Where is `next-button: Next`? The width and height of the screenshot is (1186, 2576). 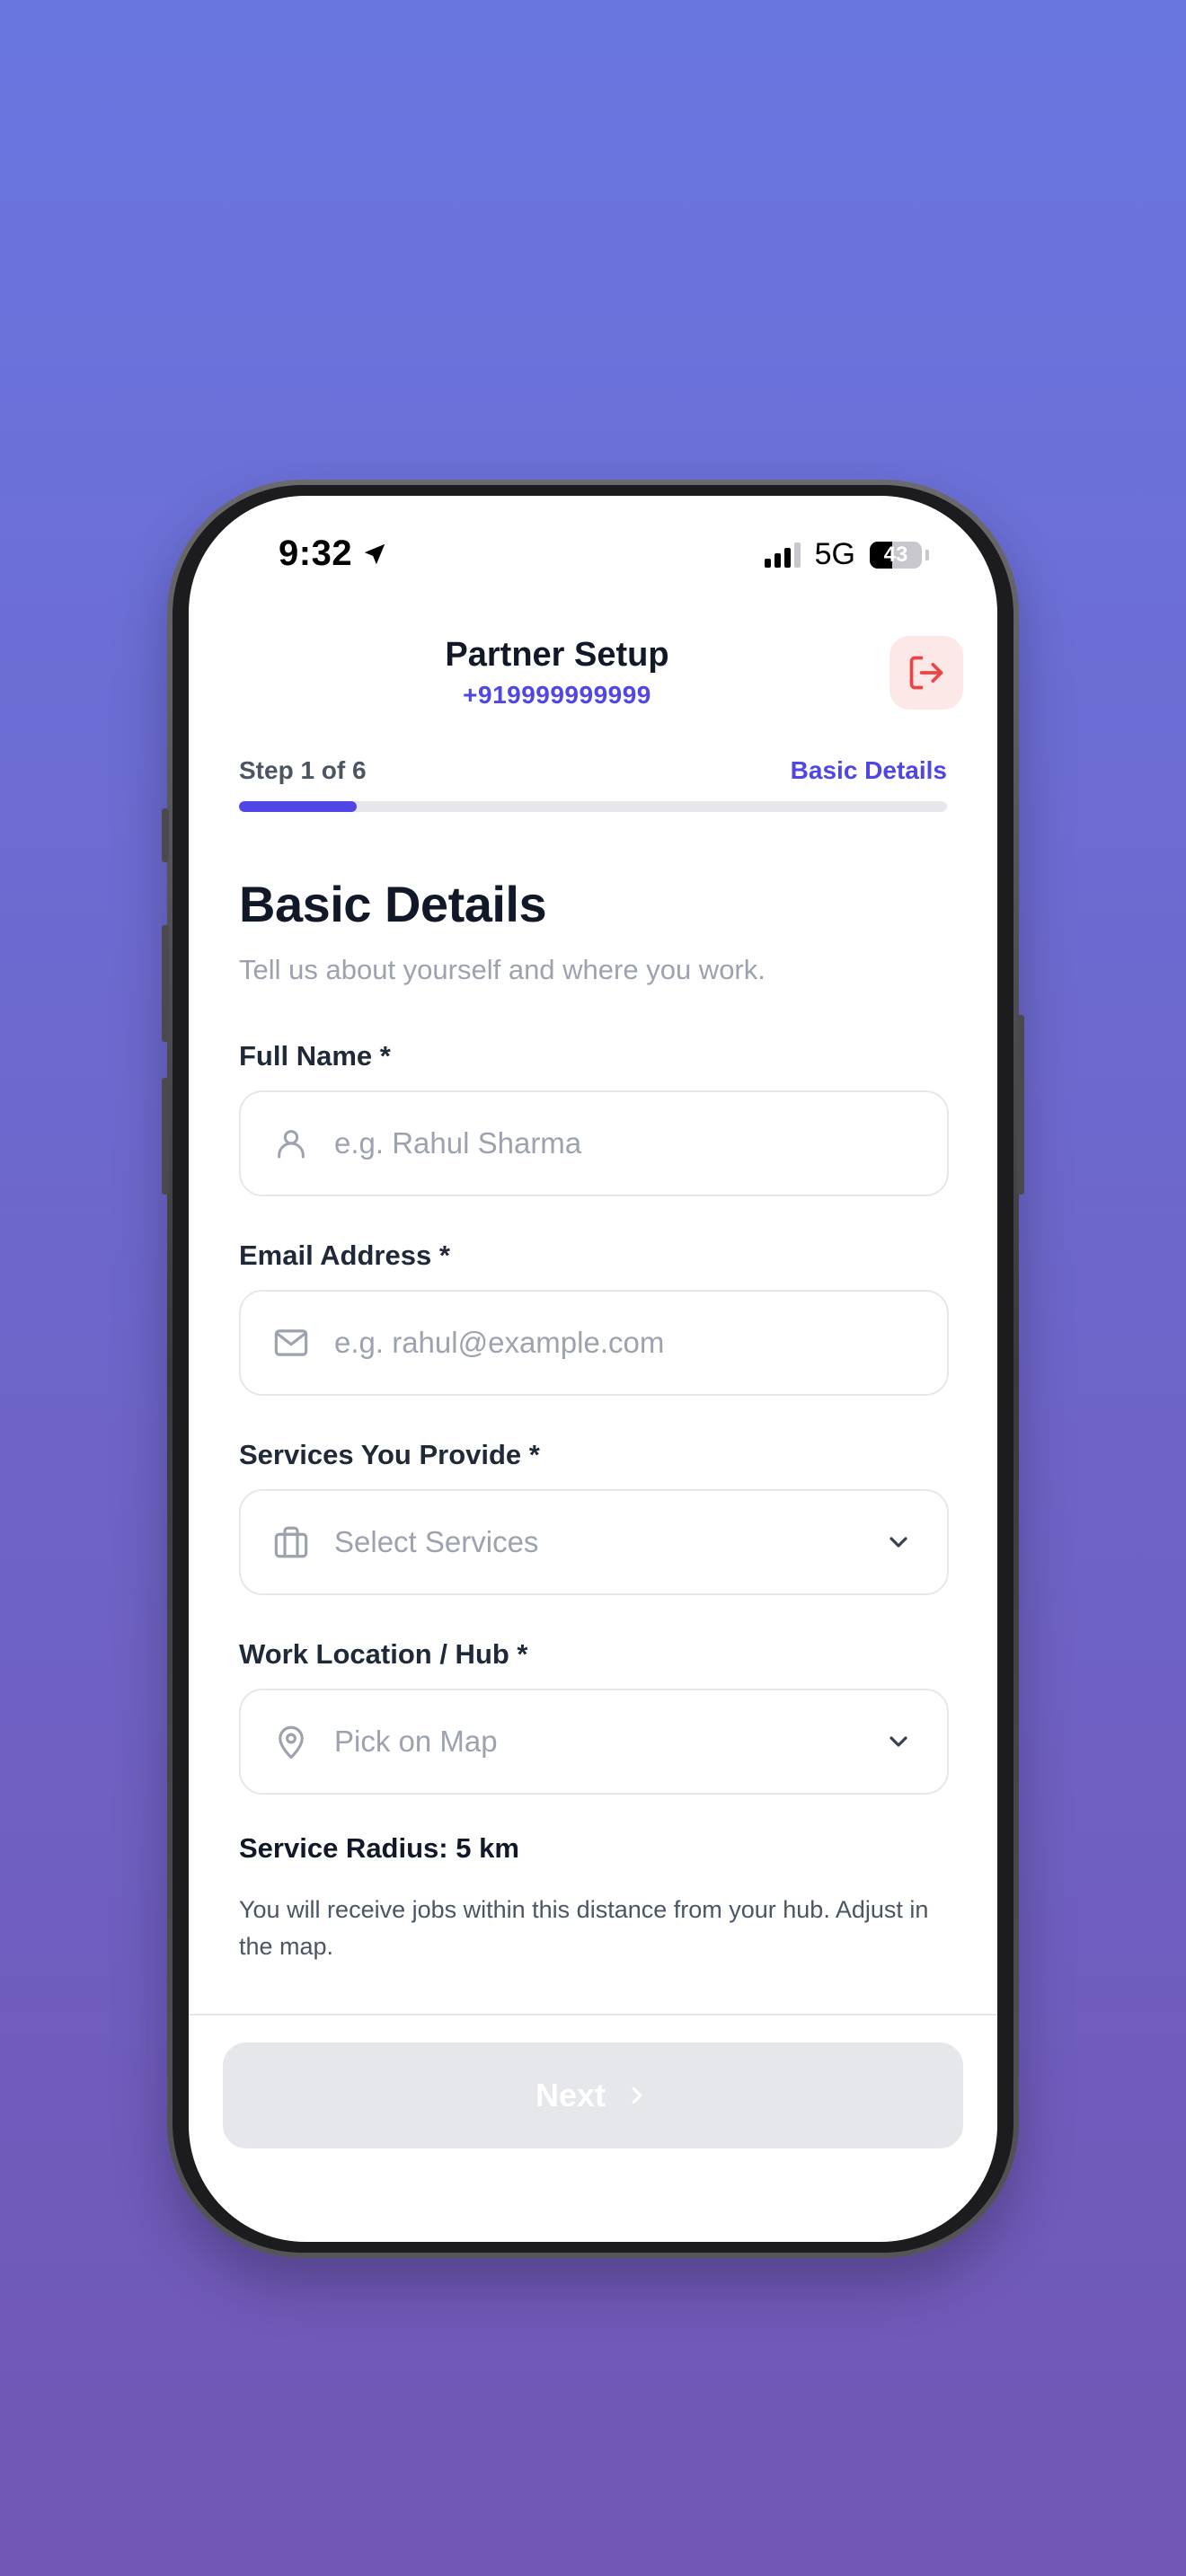
next-button: Next is located at coordinates (593, 2095).